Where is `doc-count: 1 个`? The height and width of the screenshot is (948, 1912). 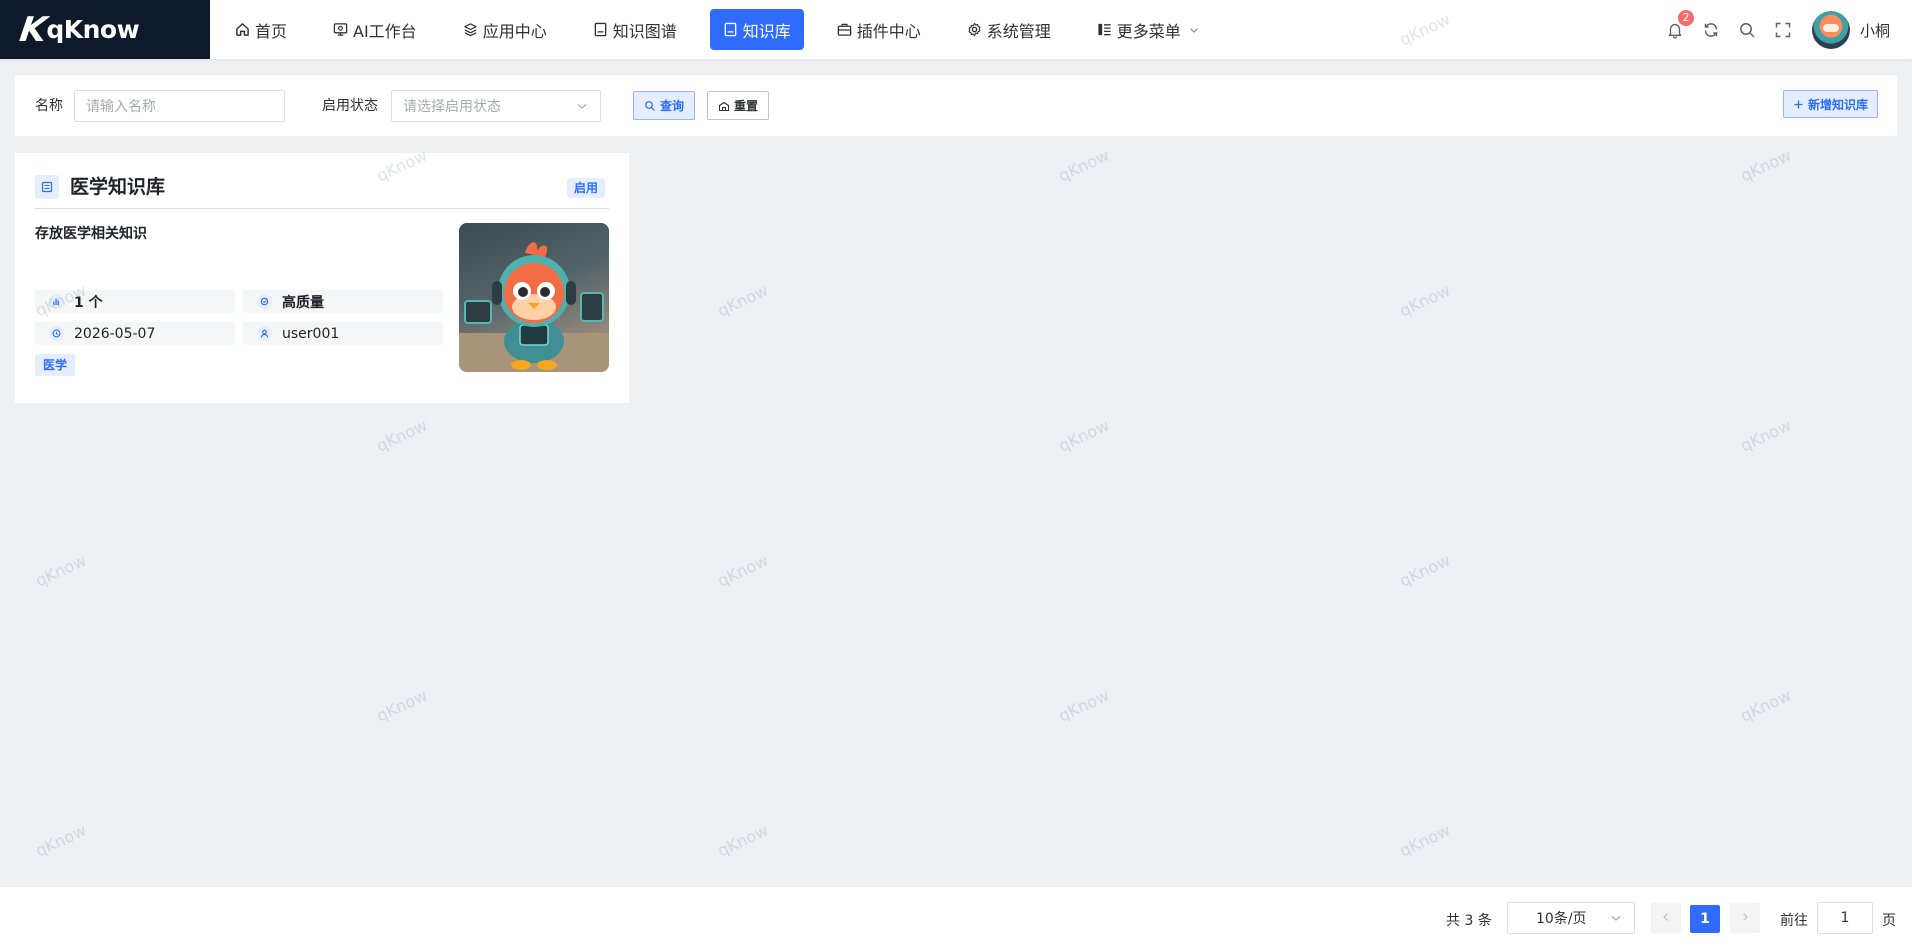
doc-count: 1 个 is located at coordinates (135, 301).